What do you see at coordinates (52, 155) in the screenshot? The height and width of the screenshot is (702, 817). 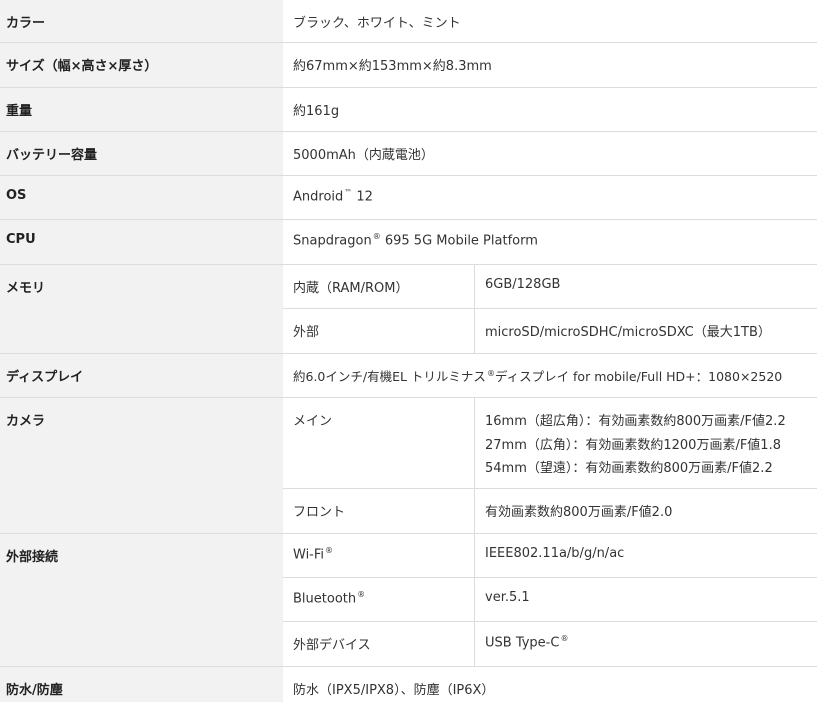 I see `spec-label: バッテリー容量` at bounding box center [52, 155].